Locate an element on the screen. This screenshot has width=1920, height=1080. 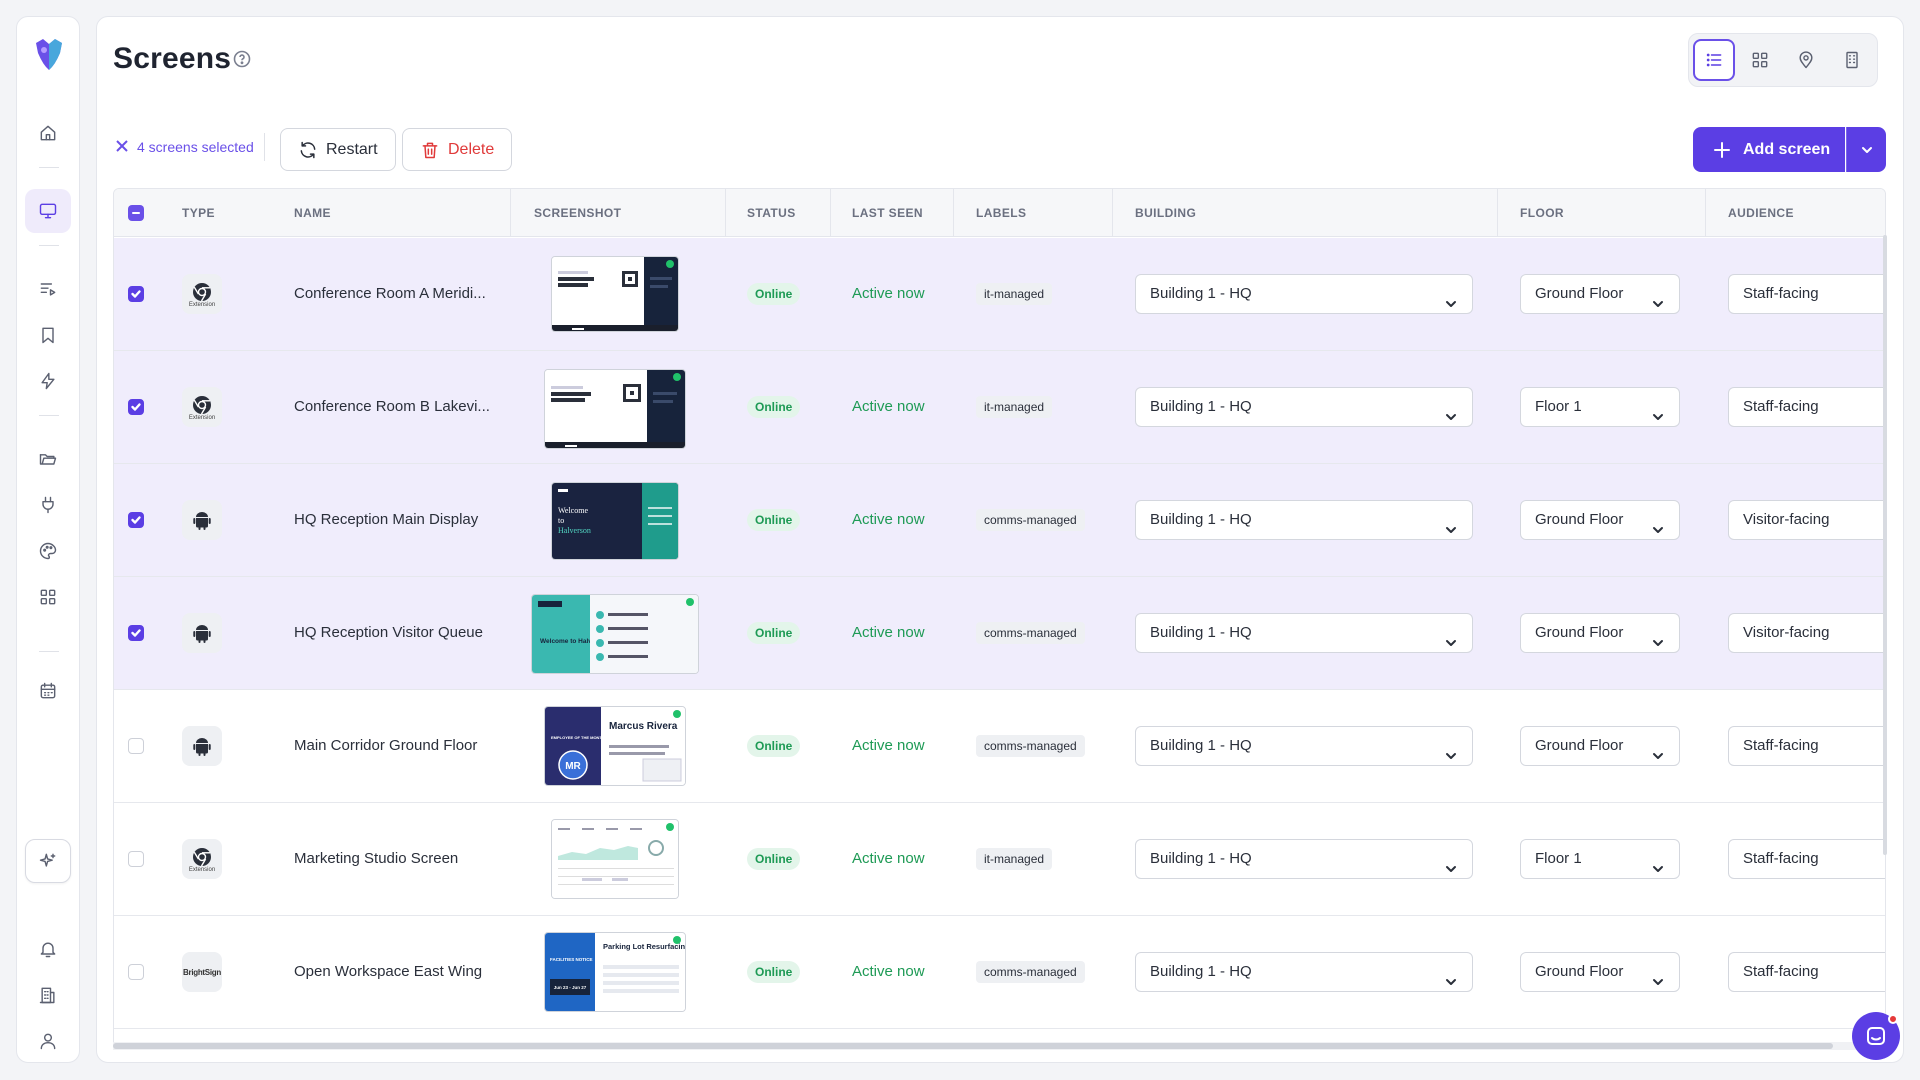
map-view-button is located at coordinates (1806, 60).